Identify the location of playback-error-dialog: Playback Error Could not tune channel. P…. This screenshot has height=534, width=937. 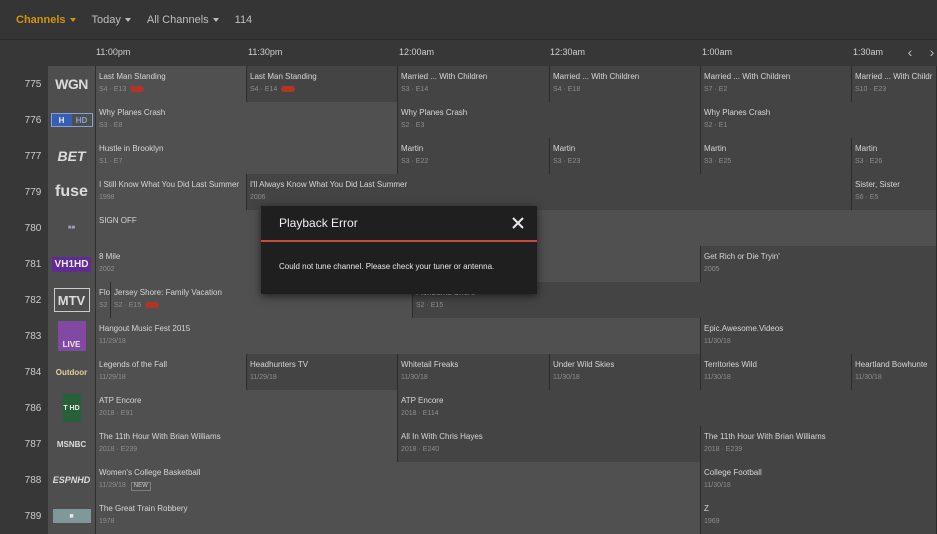
(399, 250).